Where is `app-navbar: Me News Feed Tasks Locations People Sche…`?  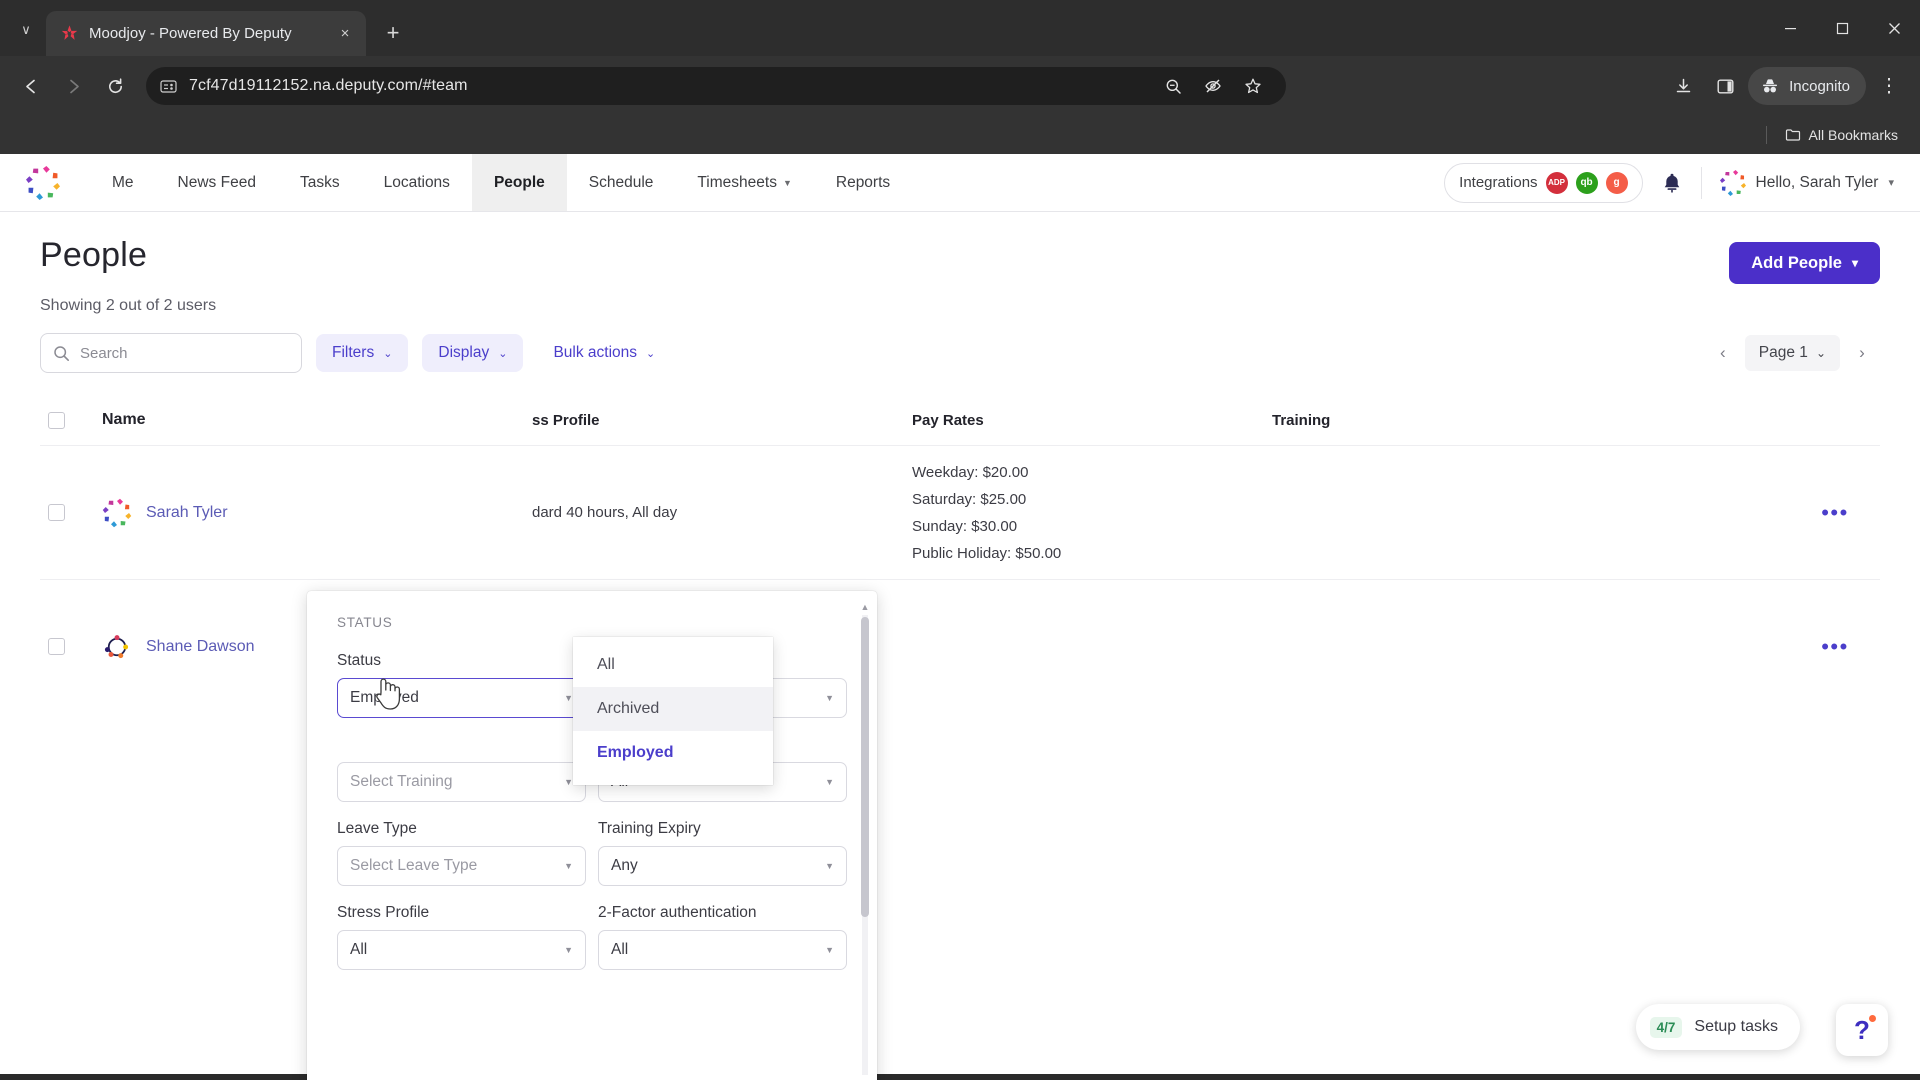
app-navbar: Me News Feed Tasks Locations People Sche… is located at coordinates (960, 183).